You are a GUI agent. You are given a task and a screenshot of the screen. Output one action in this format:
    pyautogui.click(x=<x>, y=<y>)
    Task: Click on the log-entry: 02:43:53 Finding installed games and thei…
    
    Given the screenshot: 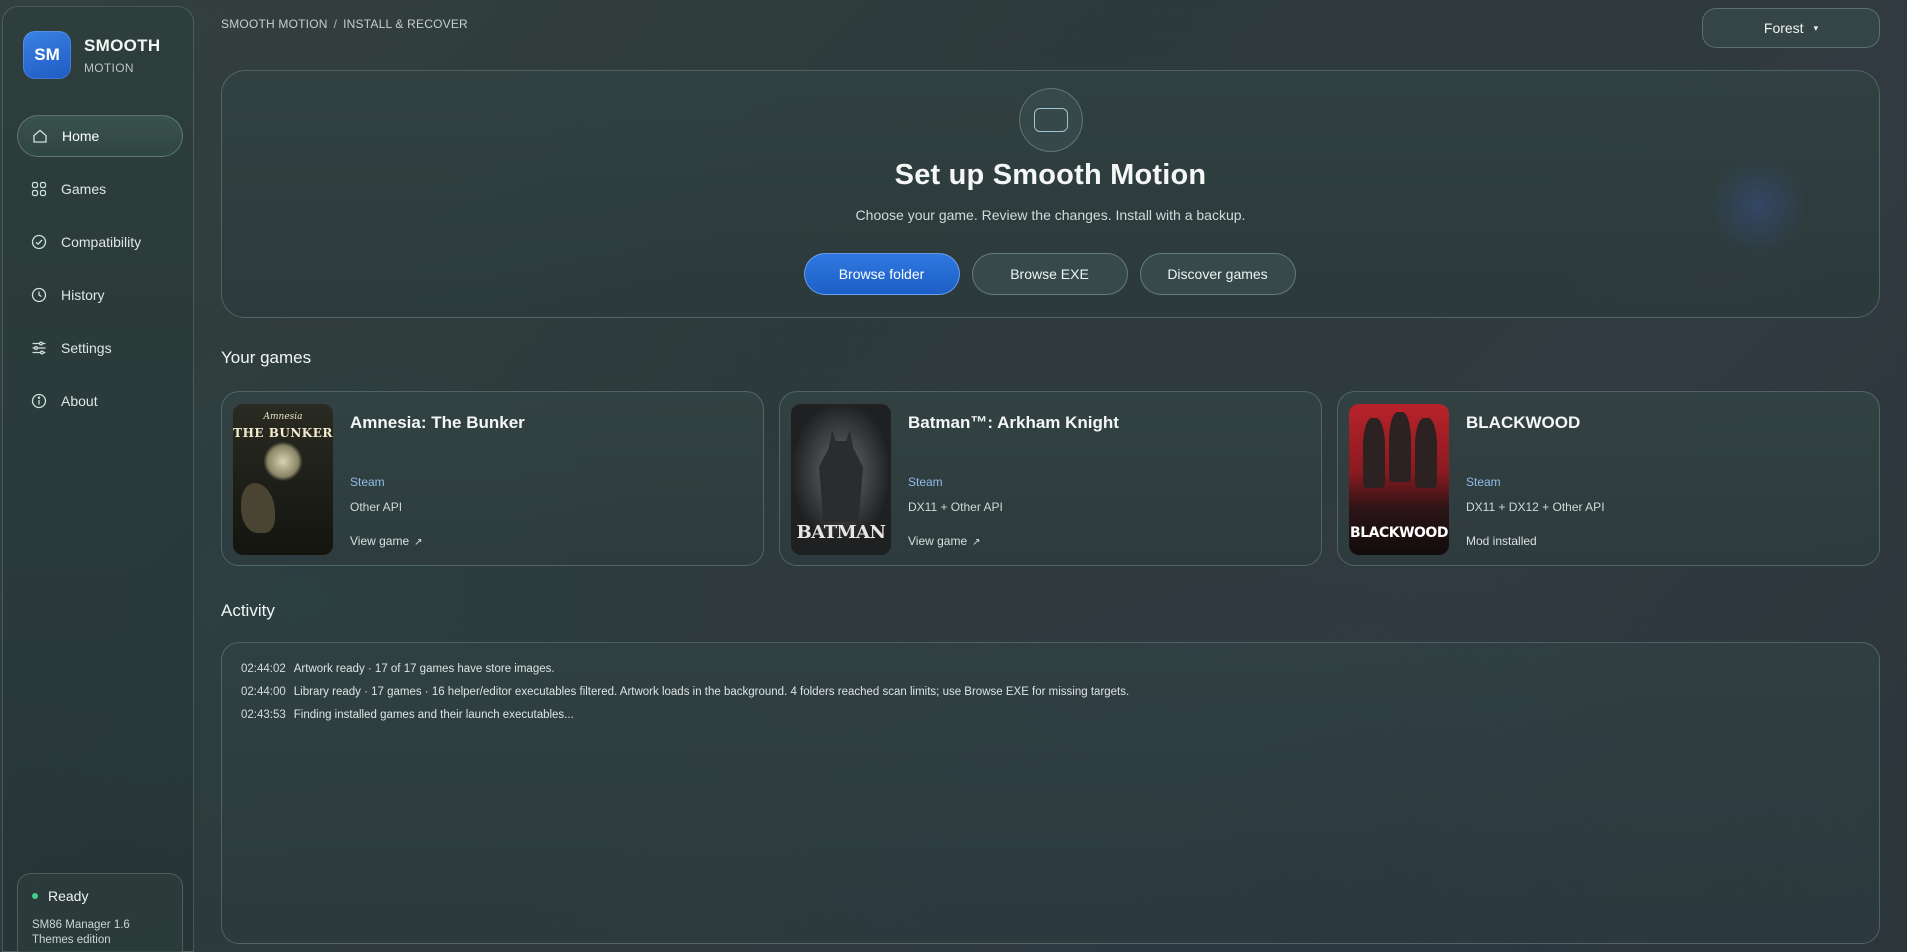 What is the action you would take?
    pyautogui.click(x=1050, y=715)
    